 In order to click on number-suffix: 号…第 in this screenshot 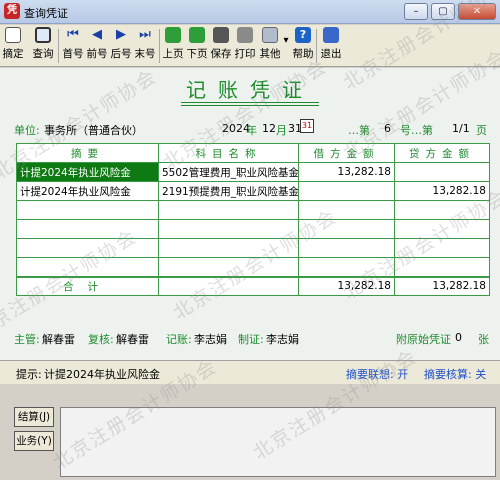, I will do `click(416, 130)`.